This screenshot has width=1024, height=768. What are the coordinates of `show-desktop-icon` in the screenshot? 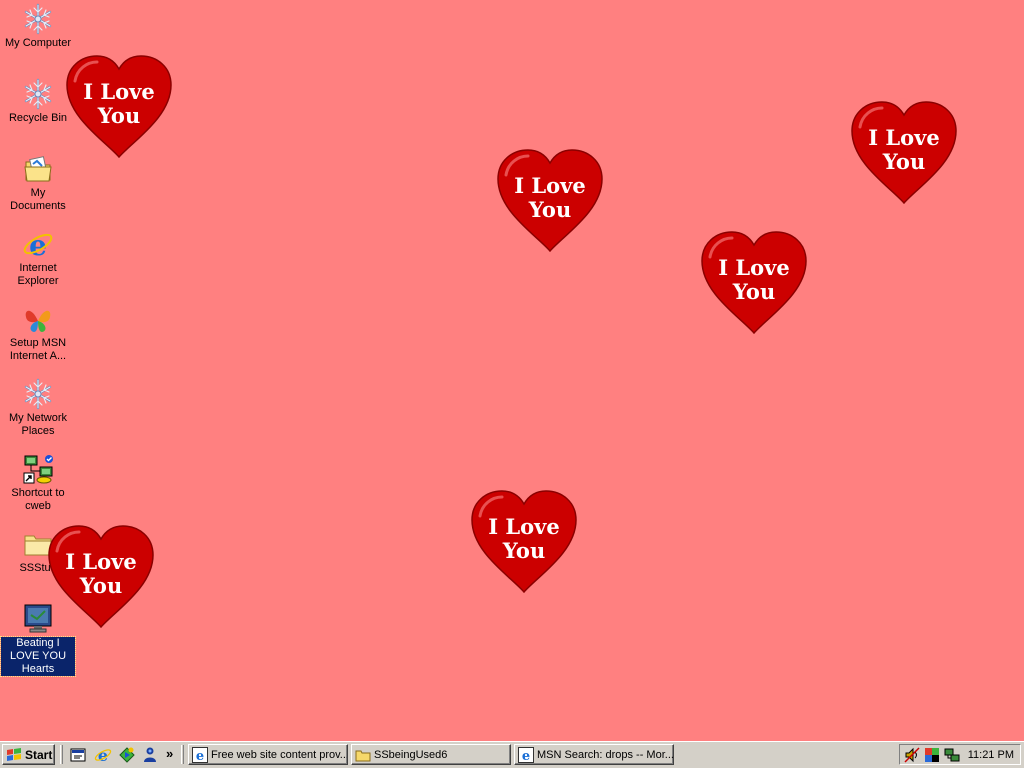 It's located at (78, 755).